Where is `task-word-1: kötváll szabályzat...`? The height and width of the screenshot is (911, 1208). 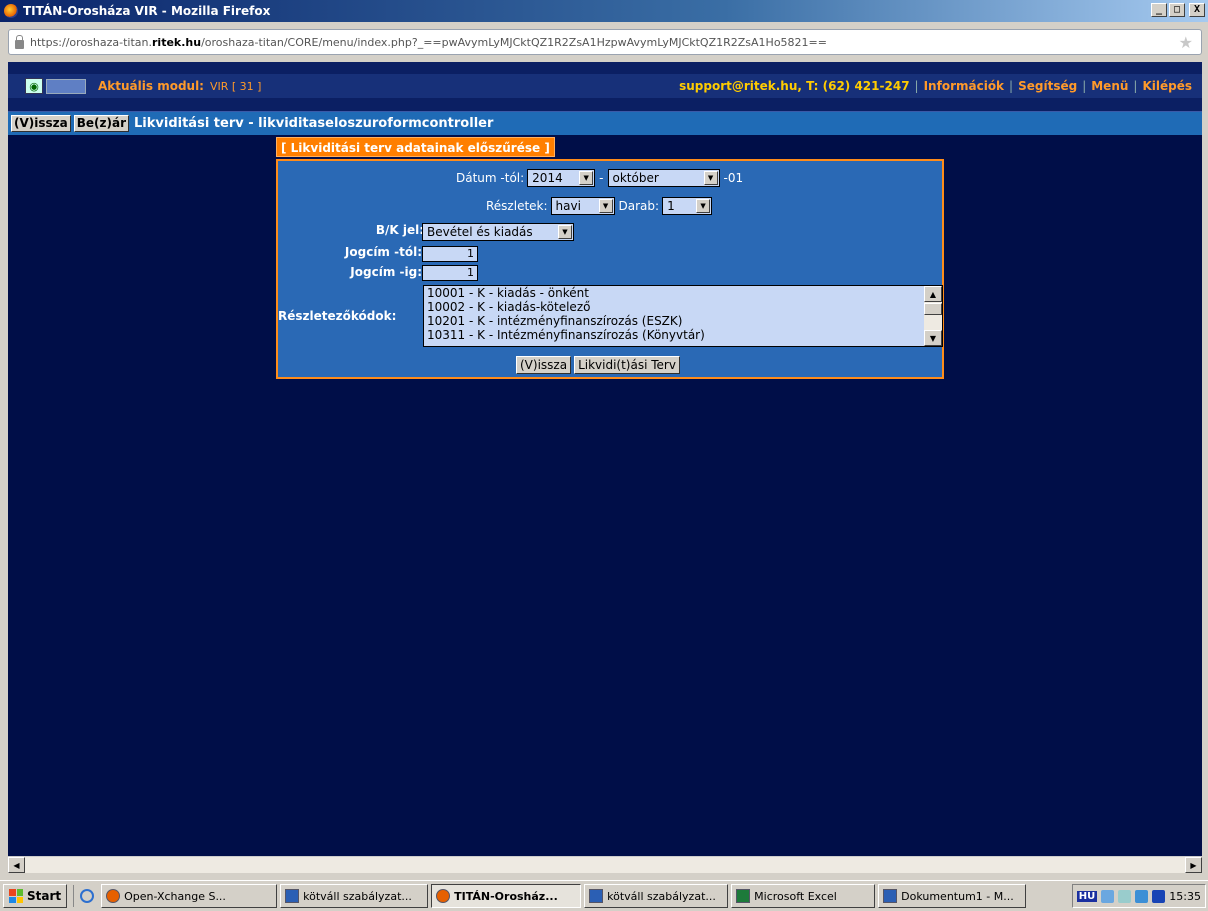
task-word-1: kötváll szabályzat... is located at coordinates (354, 896).